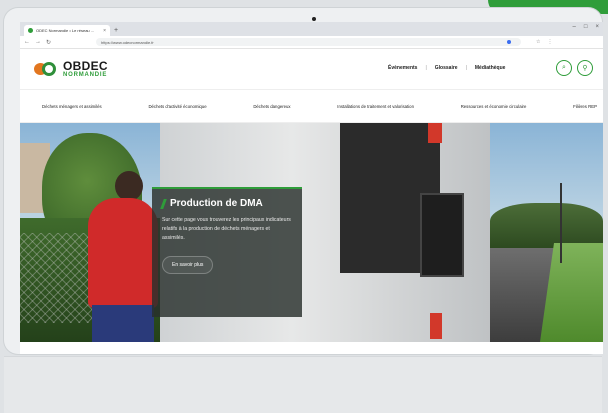 This screenshot has width=608, height=413. Describe the element at coordinates (188, 264) in the screenshot. I see `learn-more-button: En savoir plus` at that location.